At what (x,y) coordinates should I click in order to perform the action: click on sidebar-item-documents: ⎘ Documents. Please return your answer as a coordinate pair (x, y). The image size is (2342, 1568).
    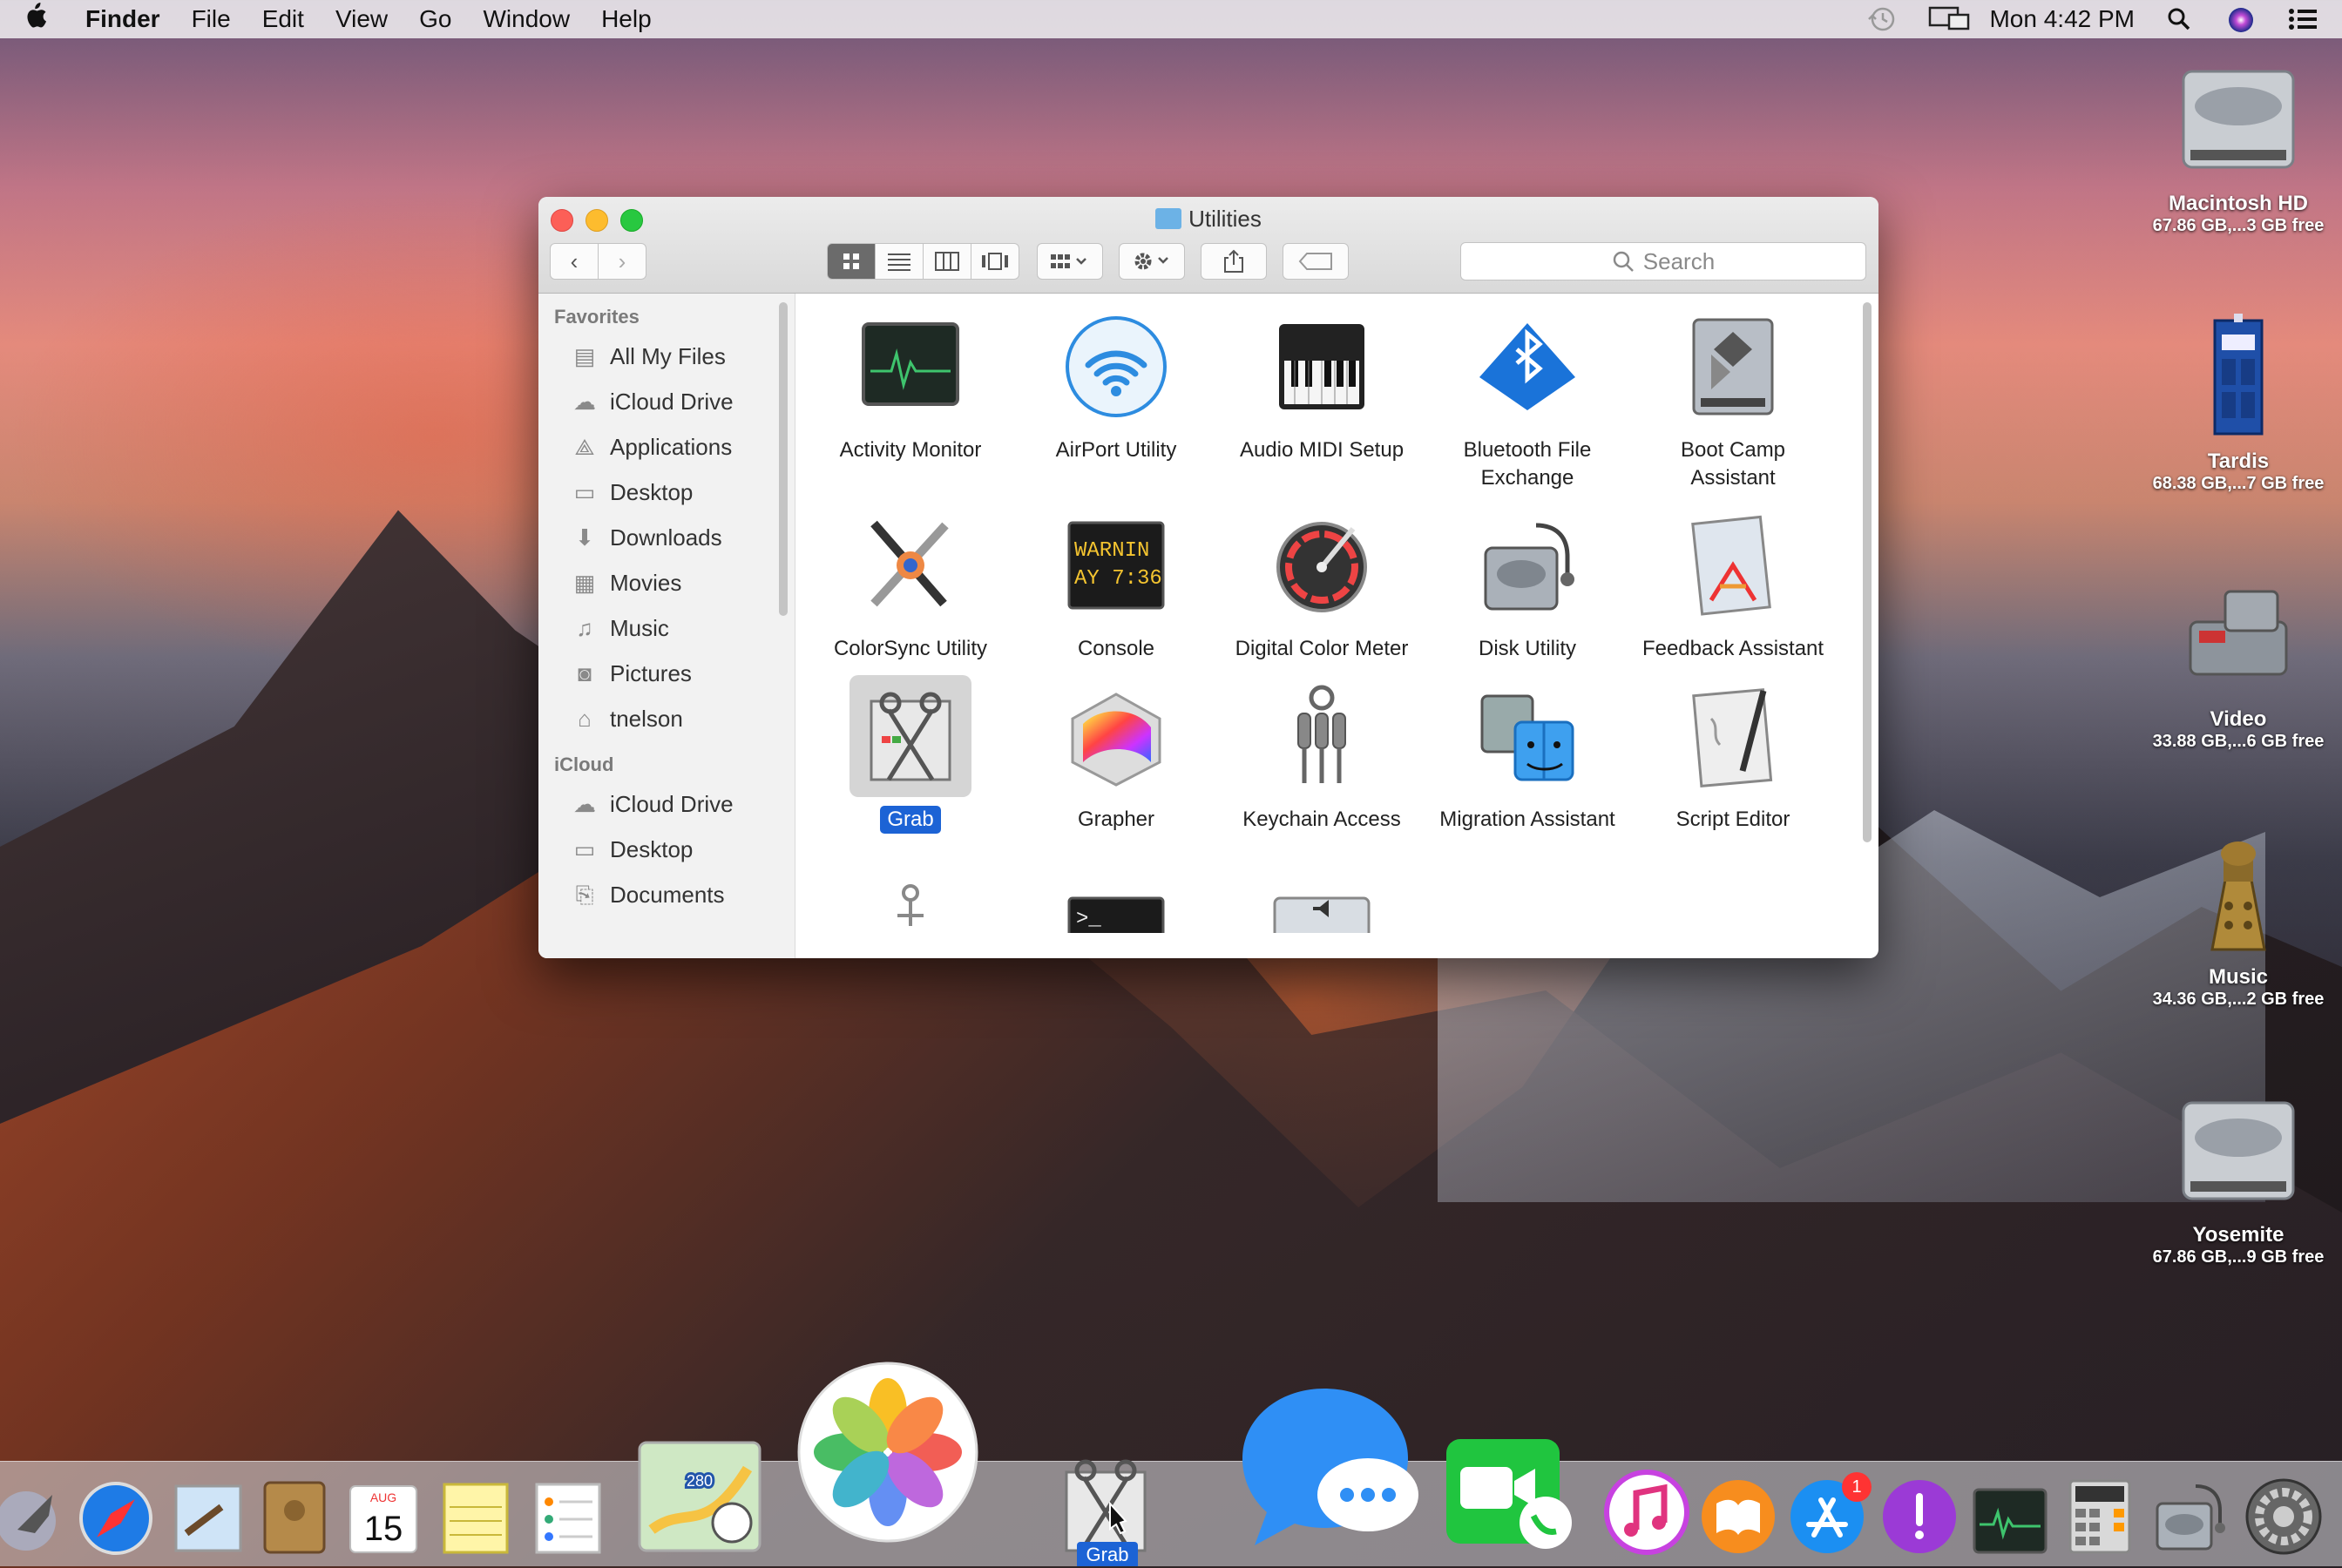
    Looking at the image, I should click on (666, 895).